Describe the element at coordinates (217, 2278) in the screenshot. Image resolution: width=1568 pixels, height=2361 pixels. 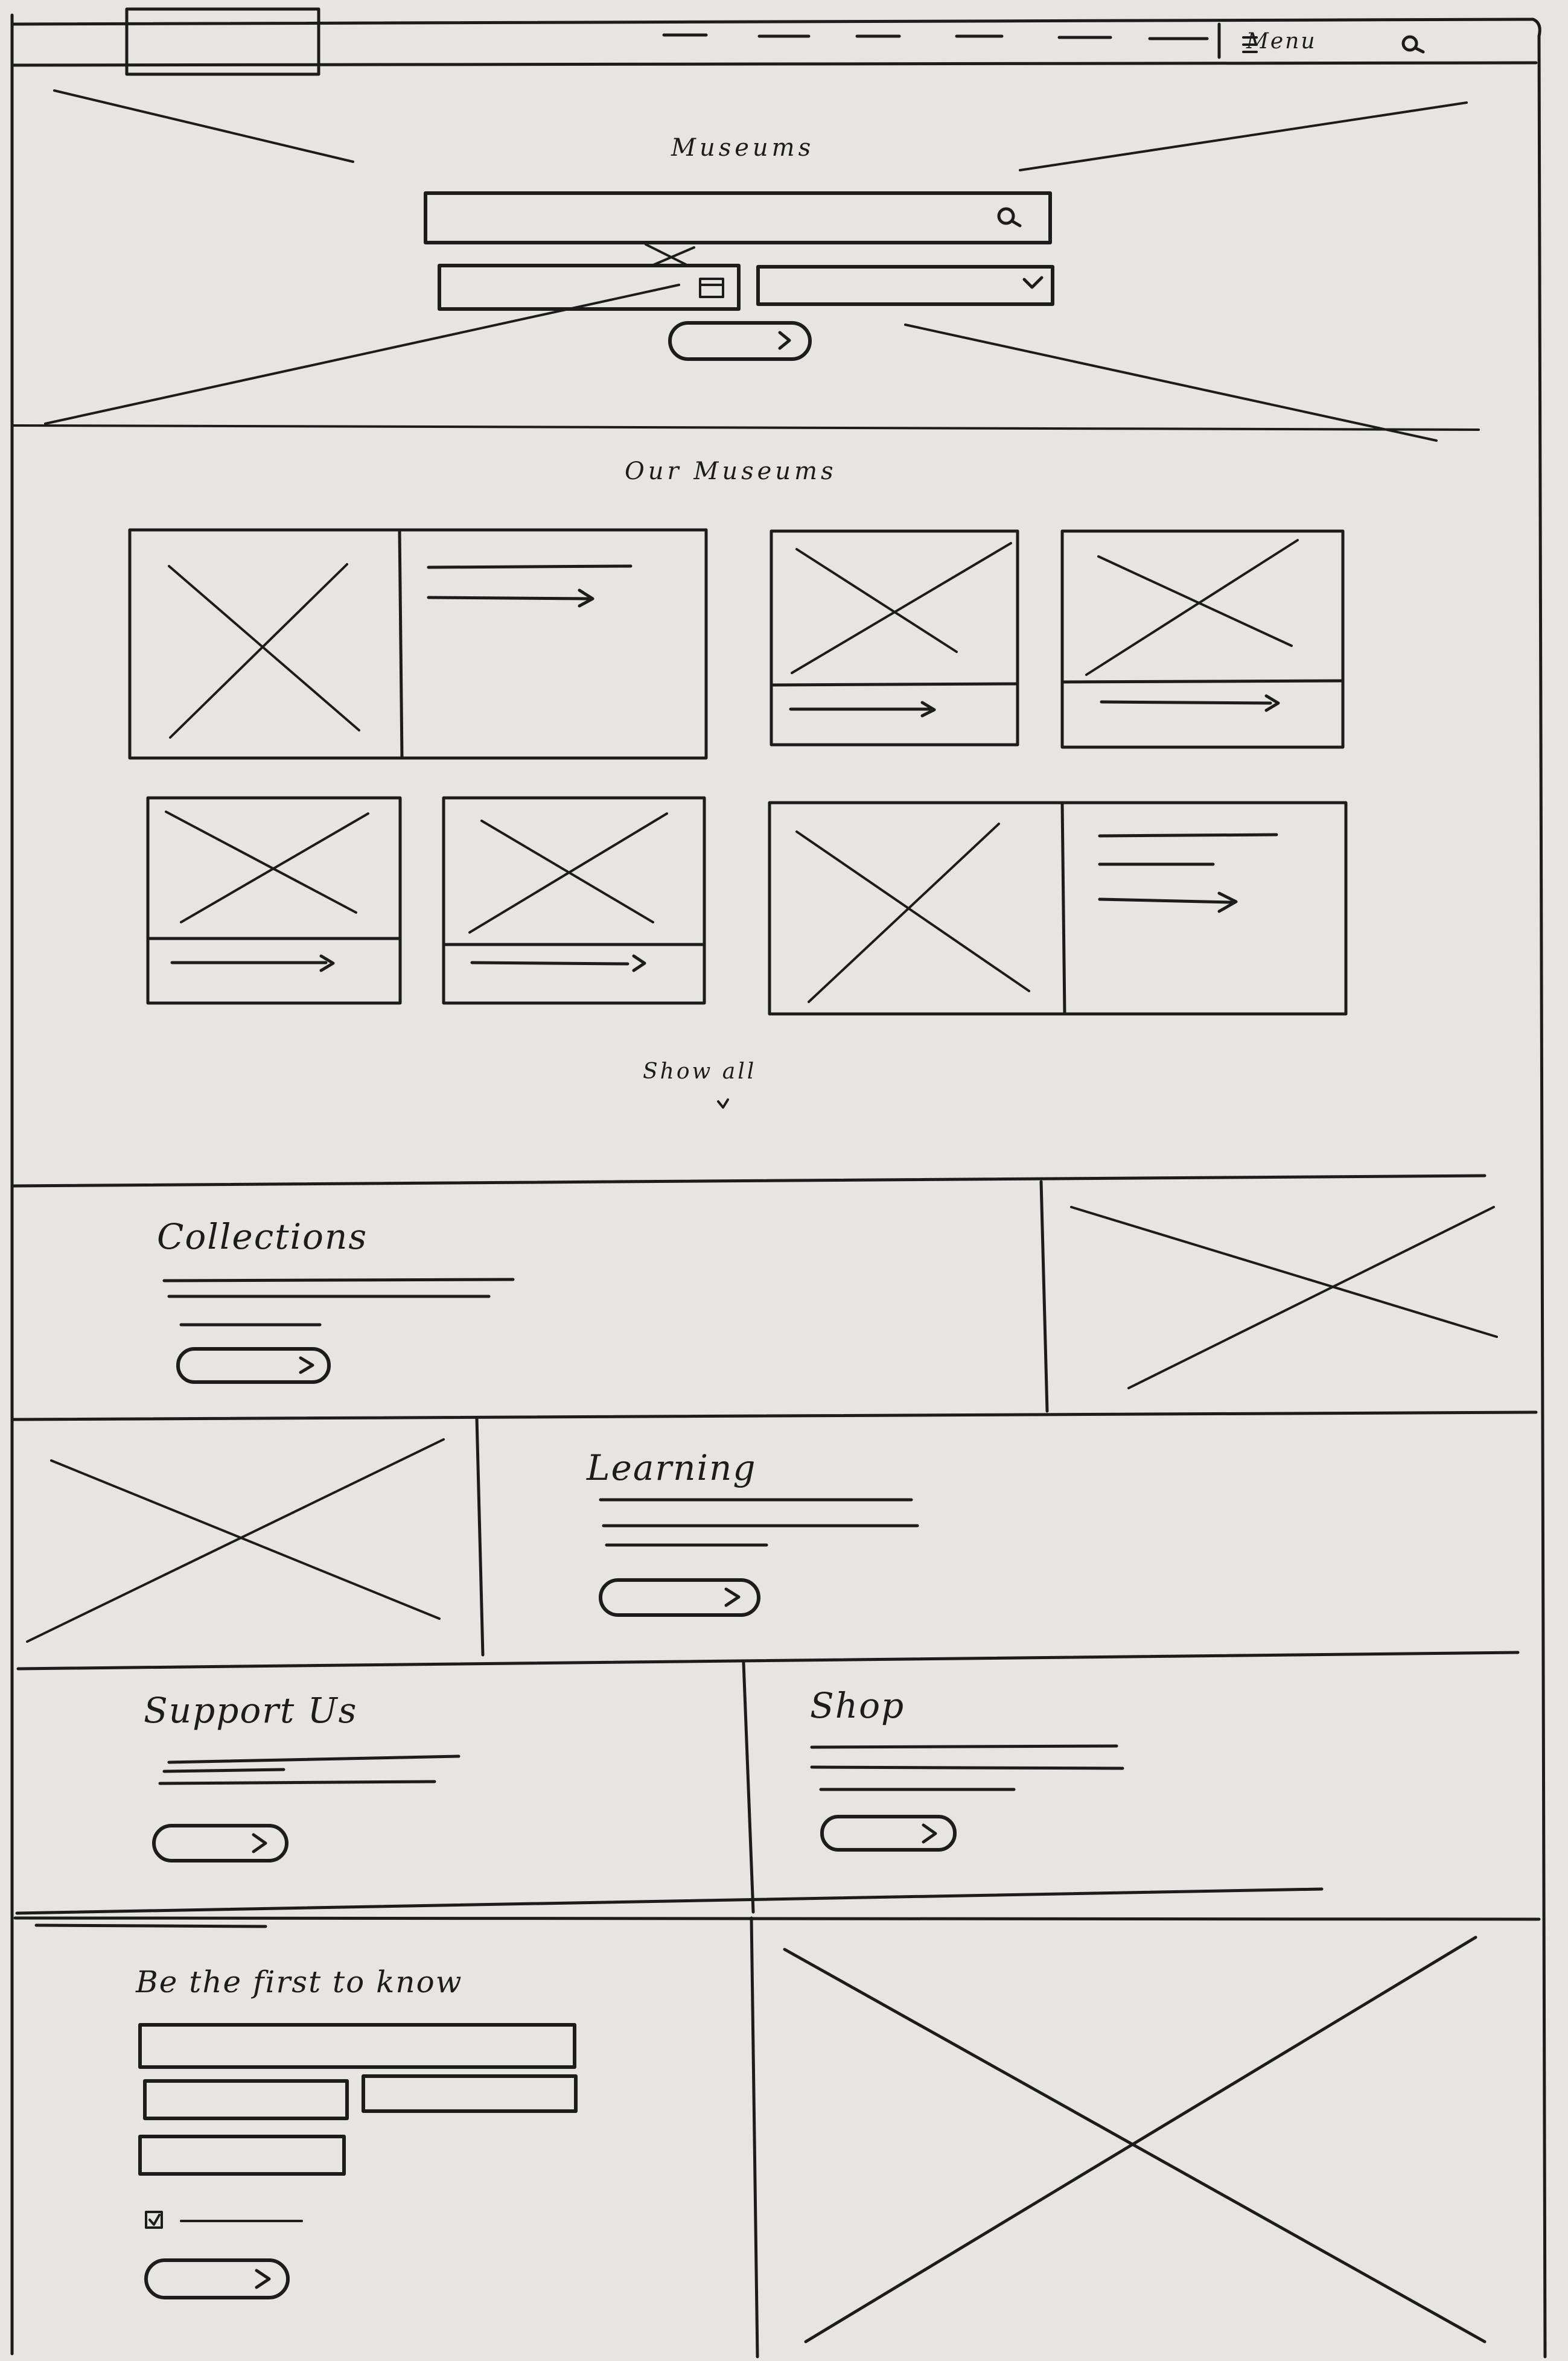
I see `newsletter-submit-button` at that location.